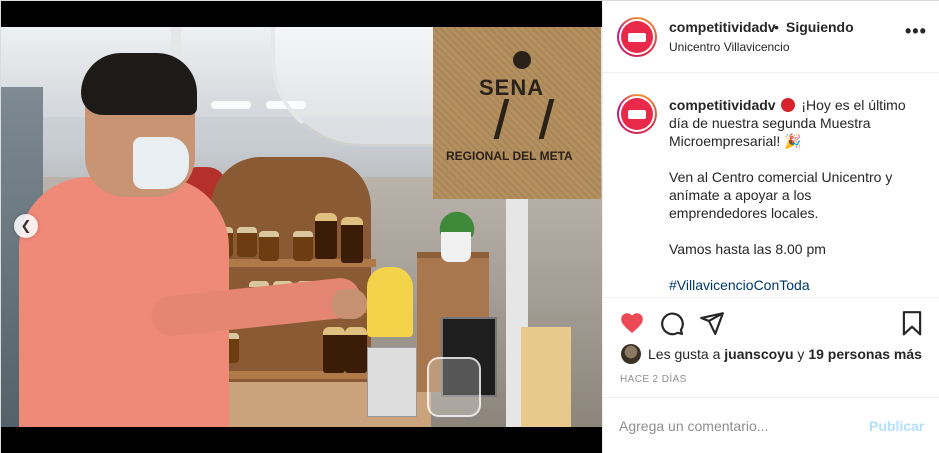 This screenshot has height=453, width=939. I want to click on comment-form: Publicar, so click(771, 425).